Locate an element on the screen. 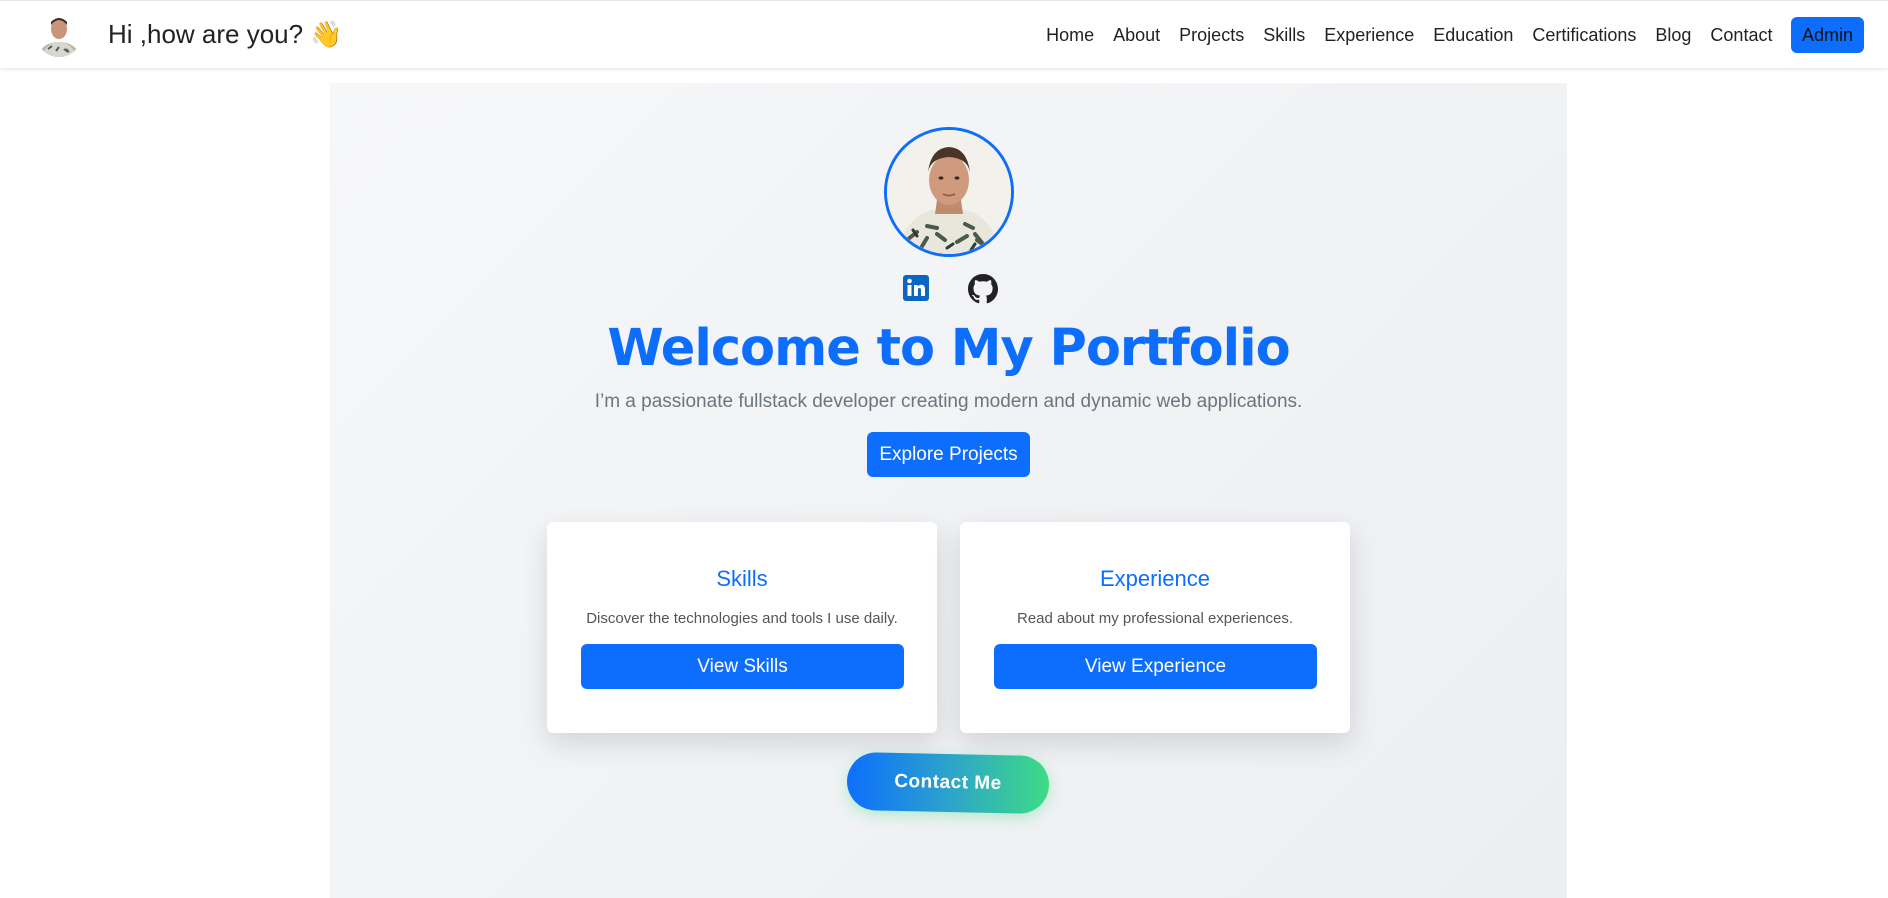  nav-projects: Projects is located at coordinates (1212, 35).